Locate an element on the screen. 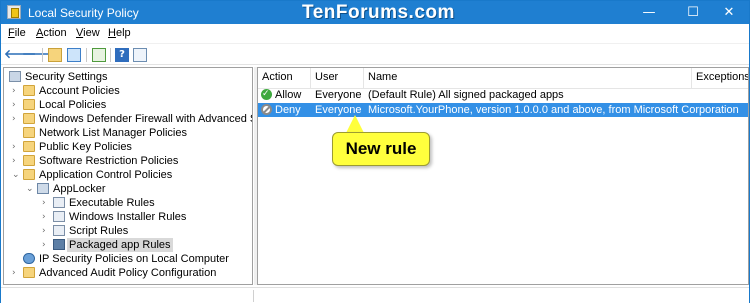  status-bar is located at coordinates (375, 295).